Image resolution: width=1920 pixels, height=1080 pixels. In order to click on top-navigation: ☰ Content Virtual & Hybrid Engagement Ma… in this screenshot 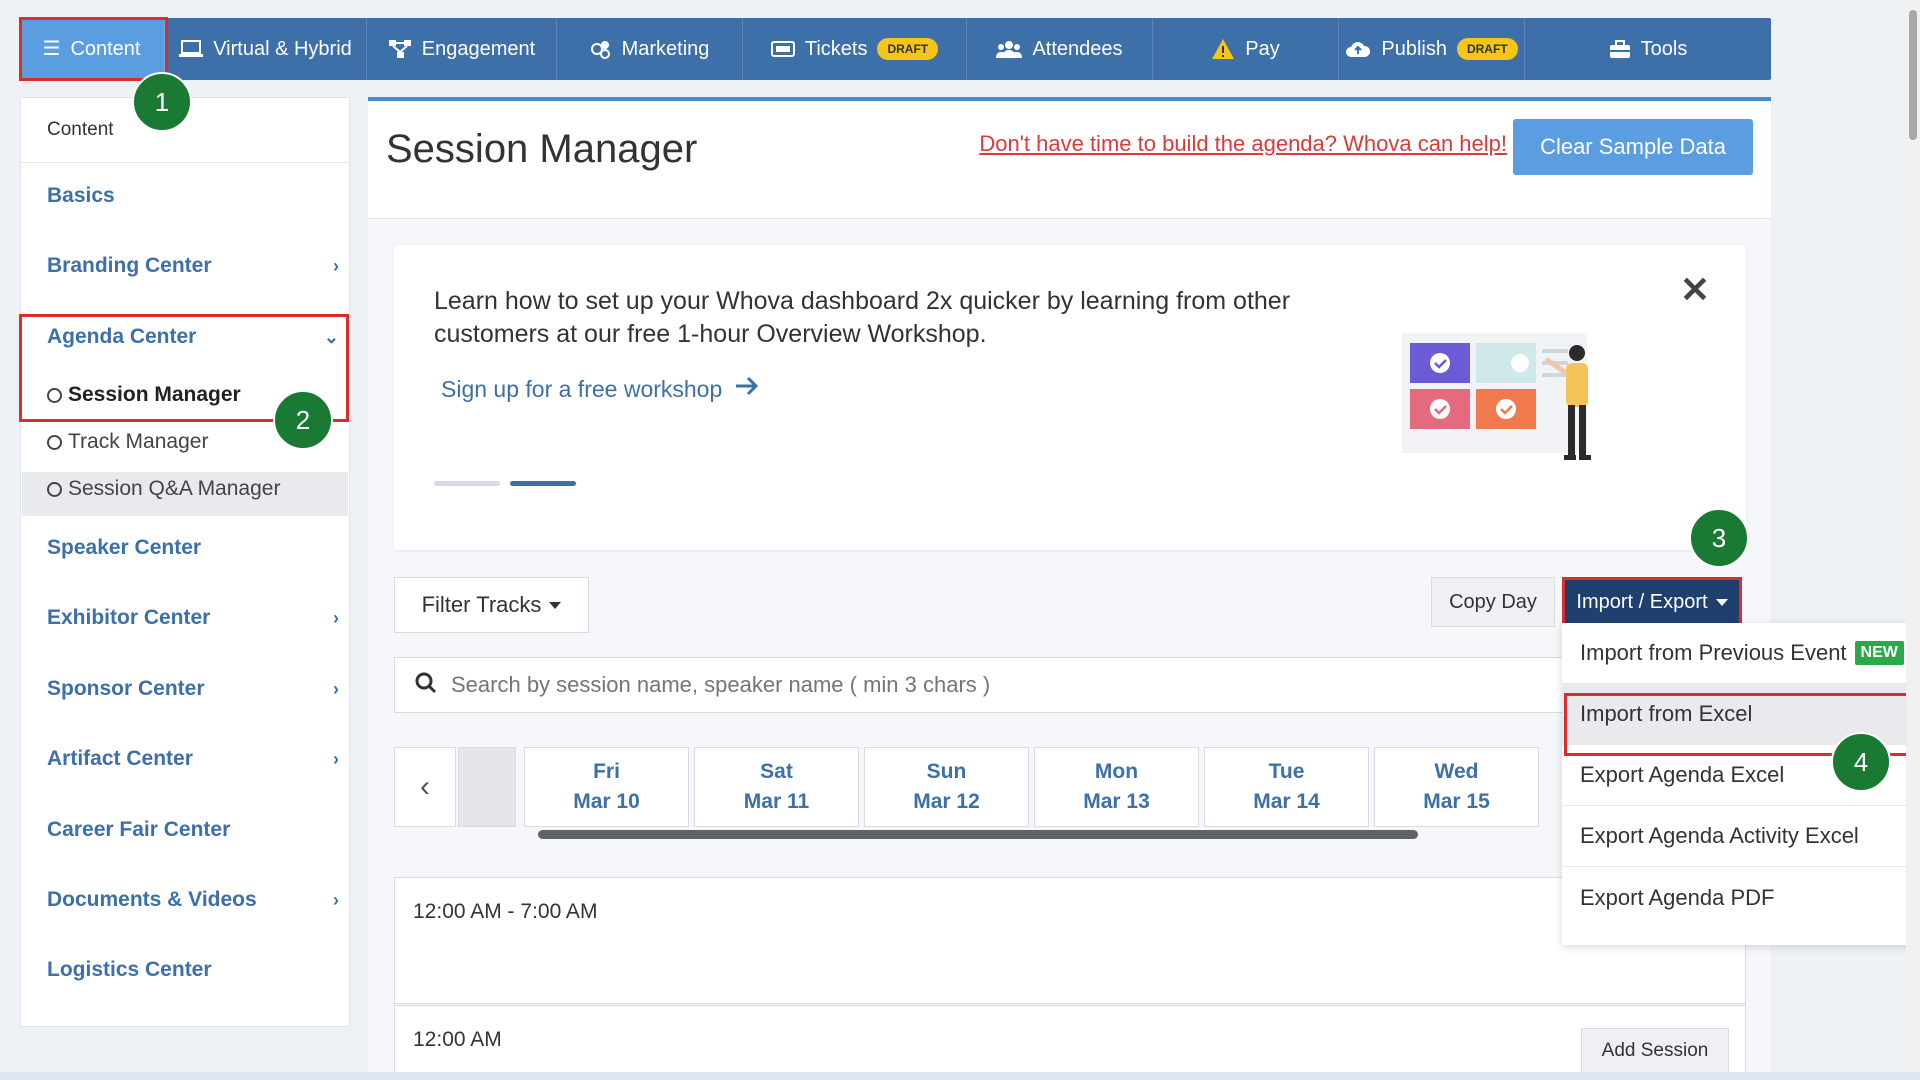, I will do `click(895, 49)`.